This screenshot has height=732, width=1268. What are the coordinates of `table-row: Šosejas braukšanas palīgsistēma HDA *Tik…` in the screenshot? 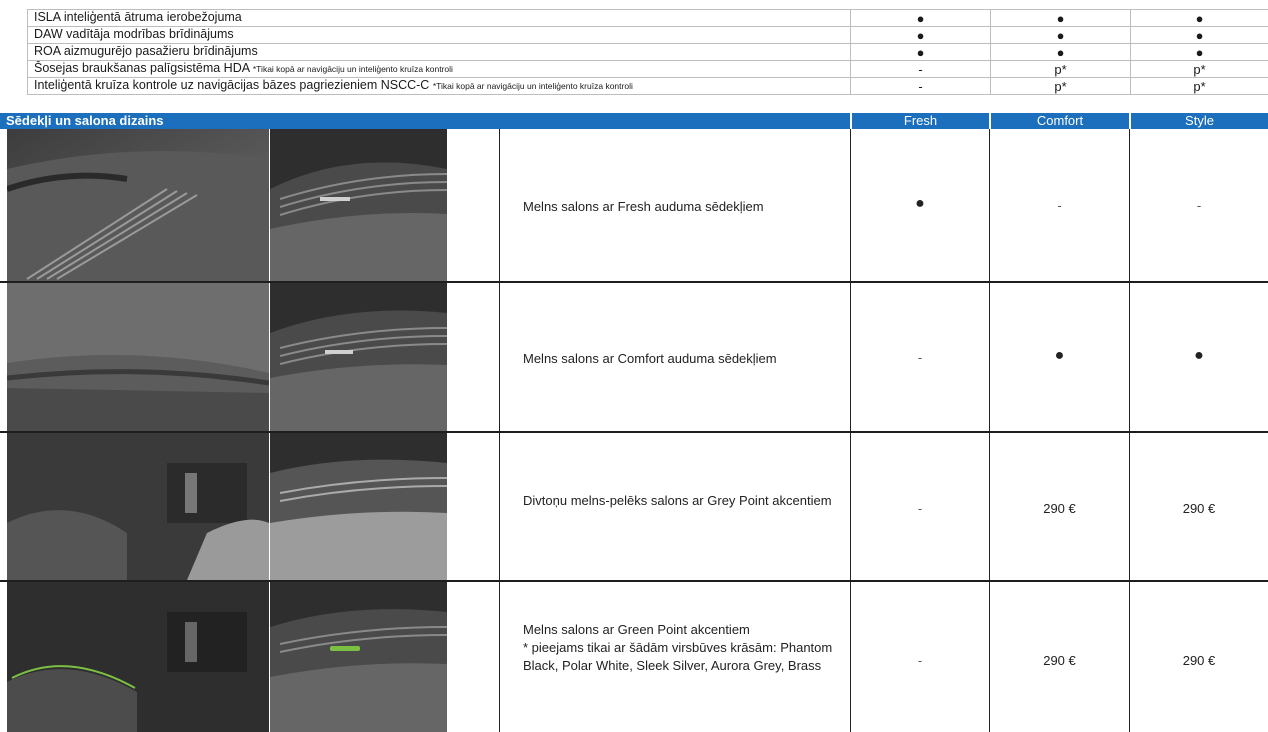 It's located at (647, 69).